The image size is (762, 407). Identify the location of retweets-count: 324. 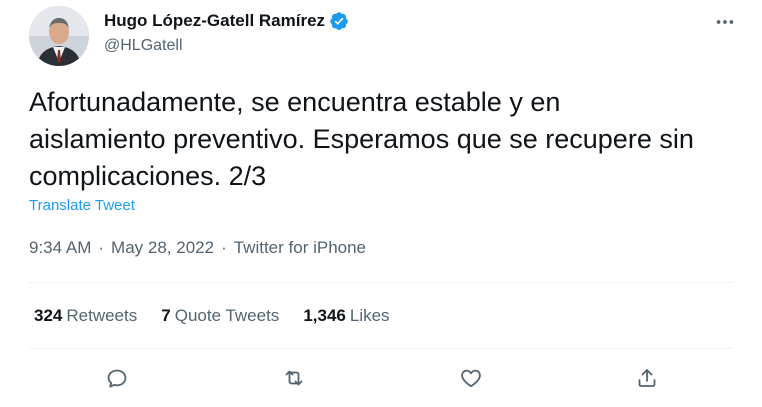
(48, 315).